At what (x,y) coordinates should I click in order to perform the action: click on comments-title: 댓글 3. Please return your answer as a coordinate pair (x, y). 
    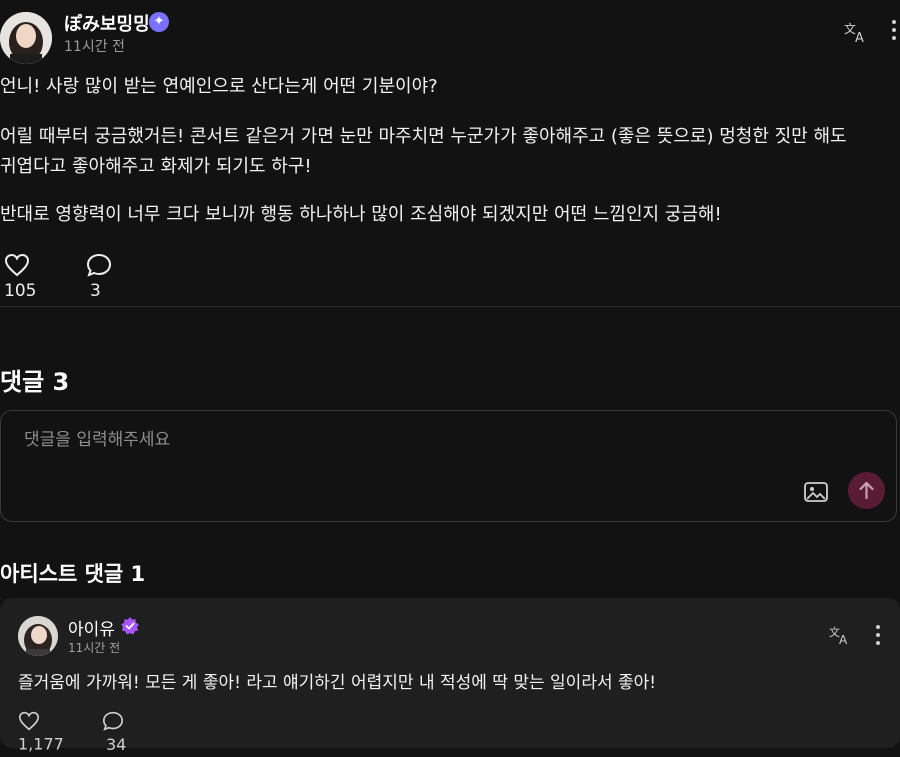
    Looking at the image, I should click on (35, 382).